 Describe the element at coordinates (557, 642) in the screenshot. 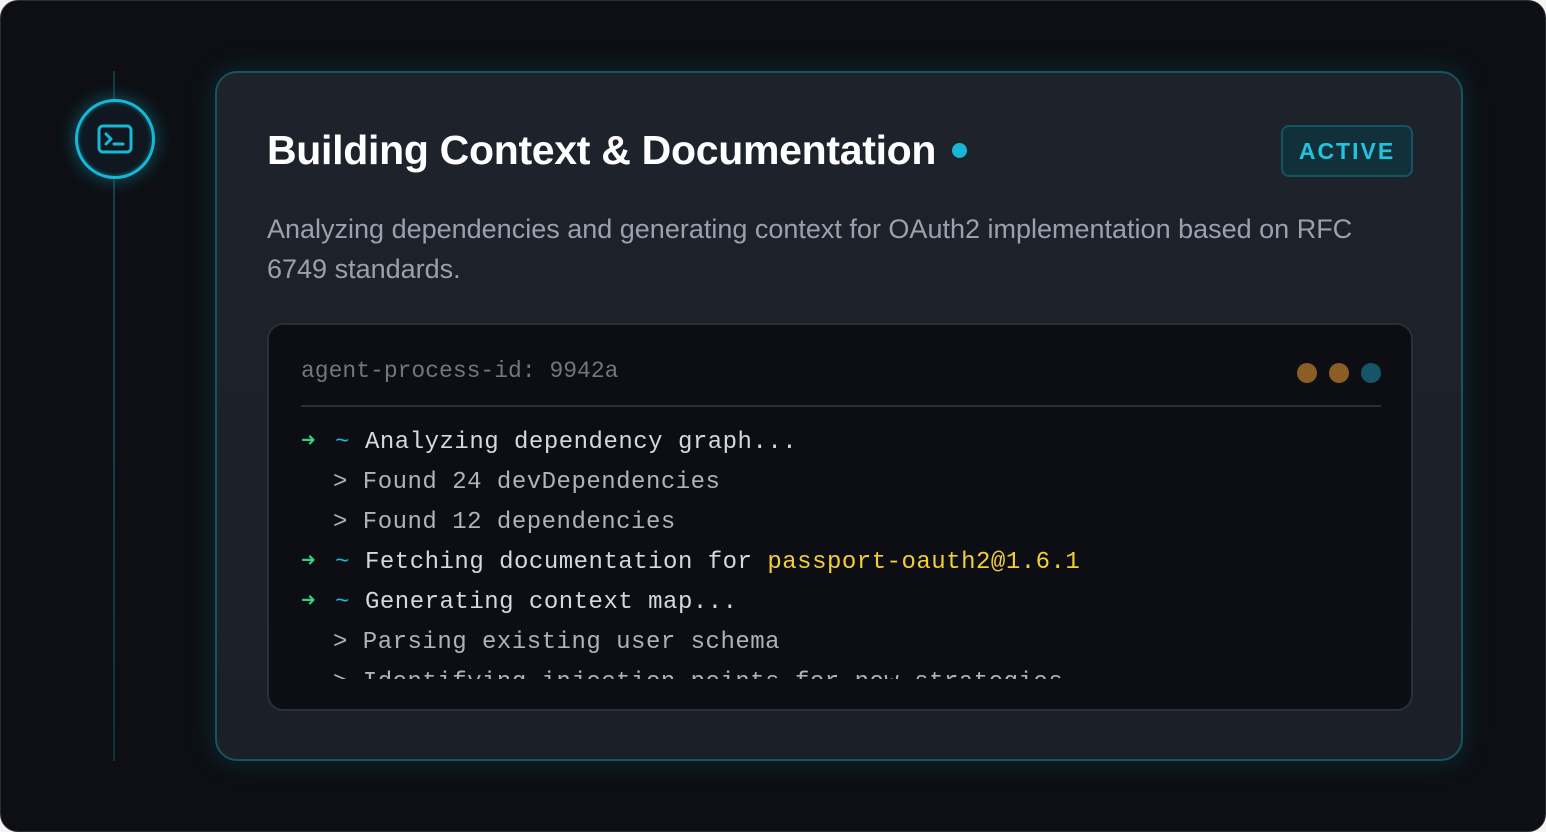

I see `log-text: > Parsing existing user schema` at that location.